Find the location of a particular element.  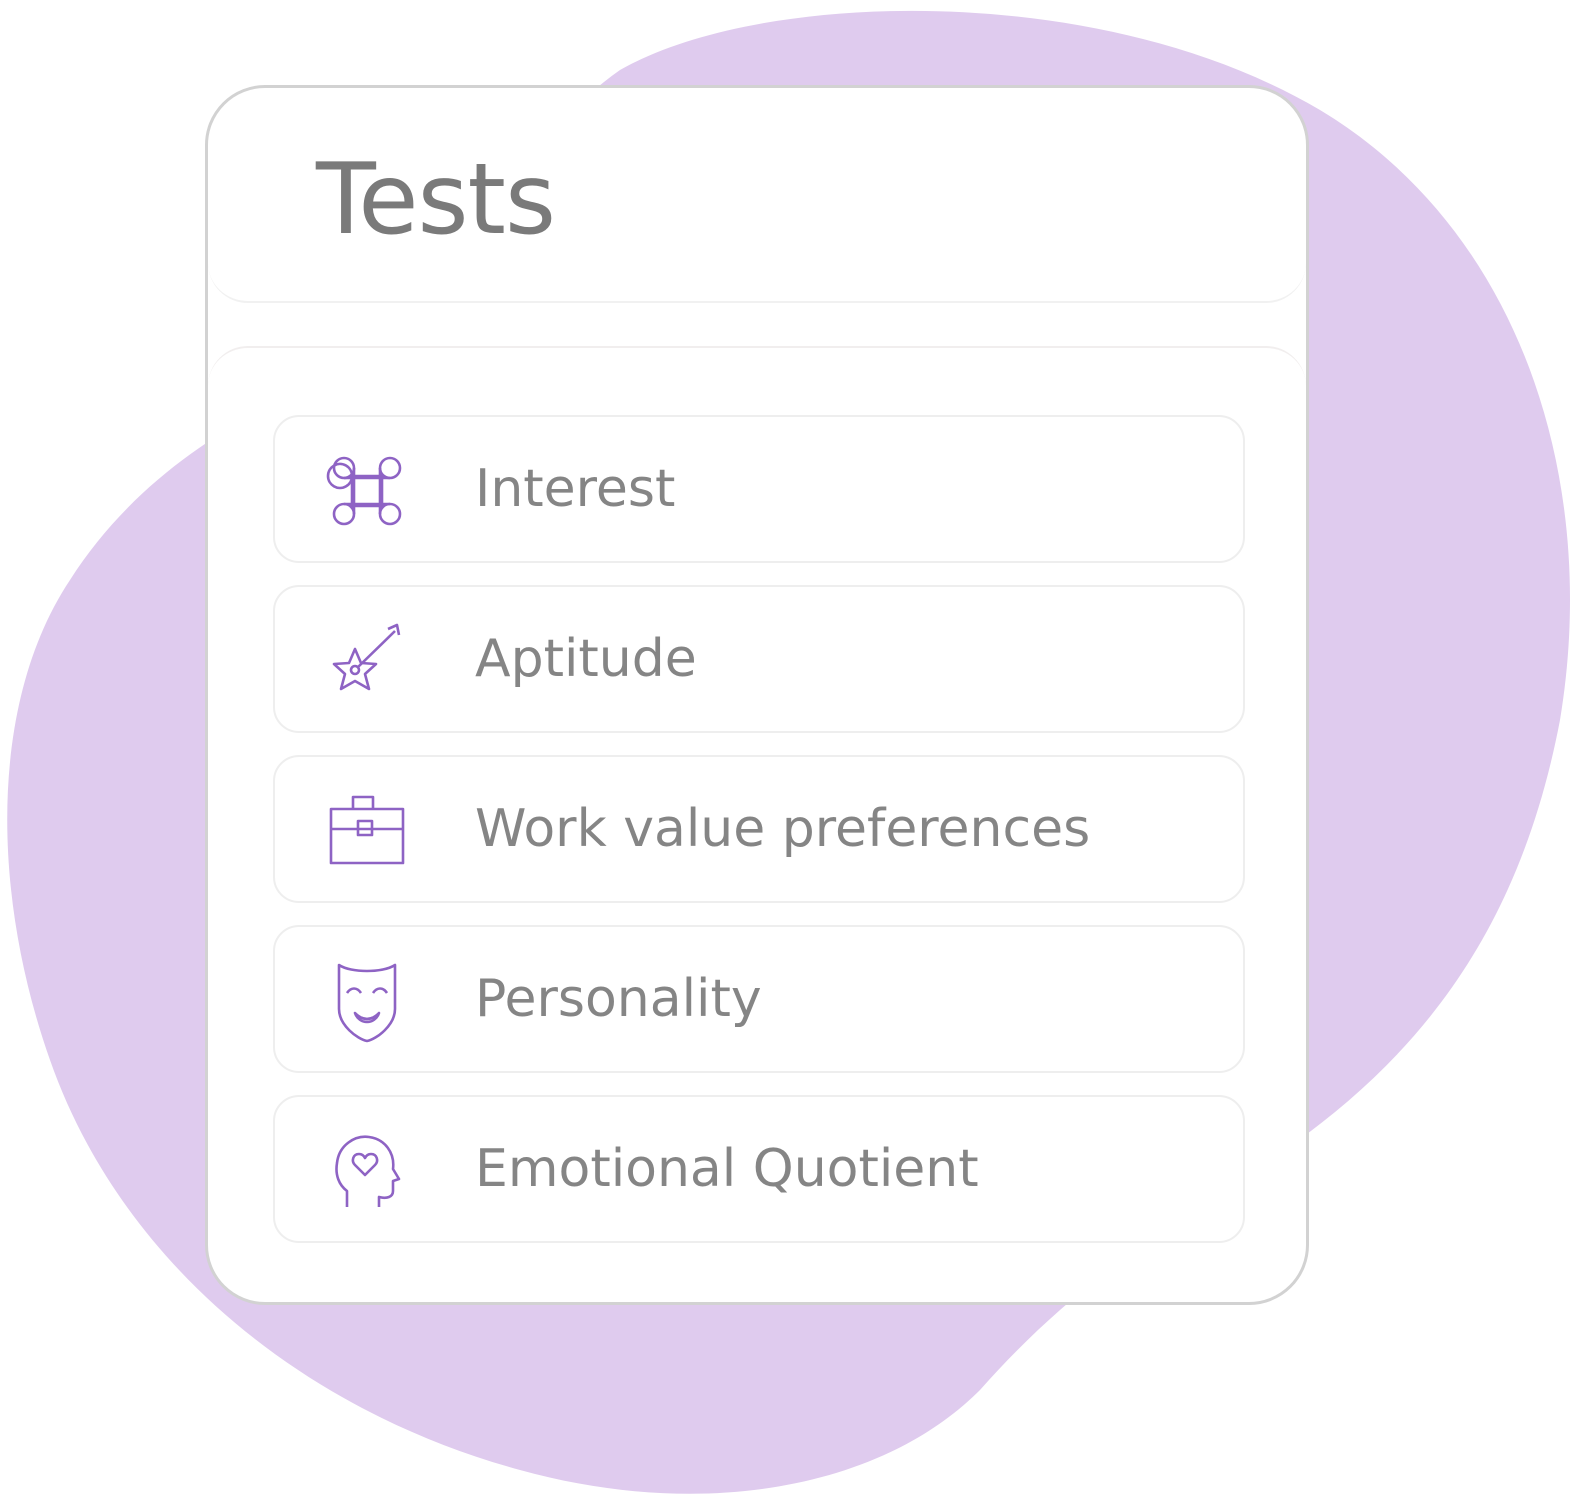

briefcase-icon is located at coordinates (367, 831).